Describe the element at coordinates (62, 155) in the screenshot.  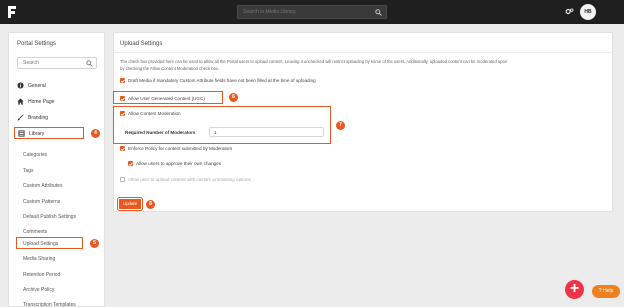
I see `sidebar-subitem-categories: Categories` at that location.